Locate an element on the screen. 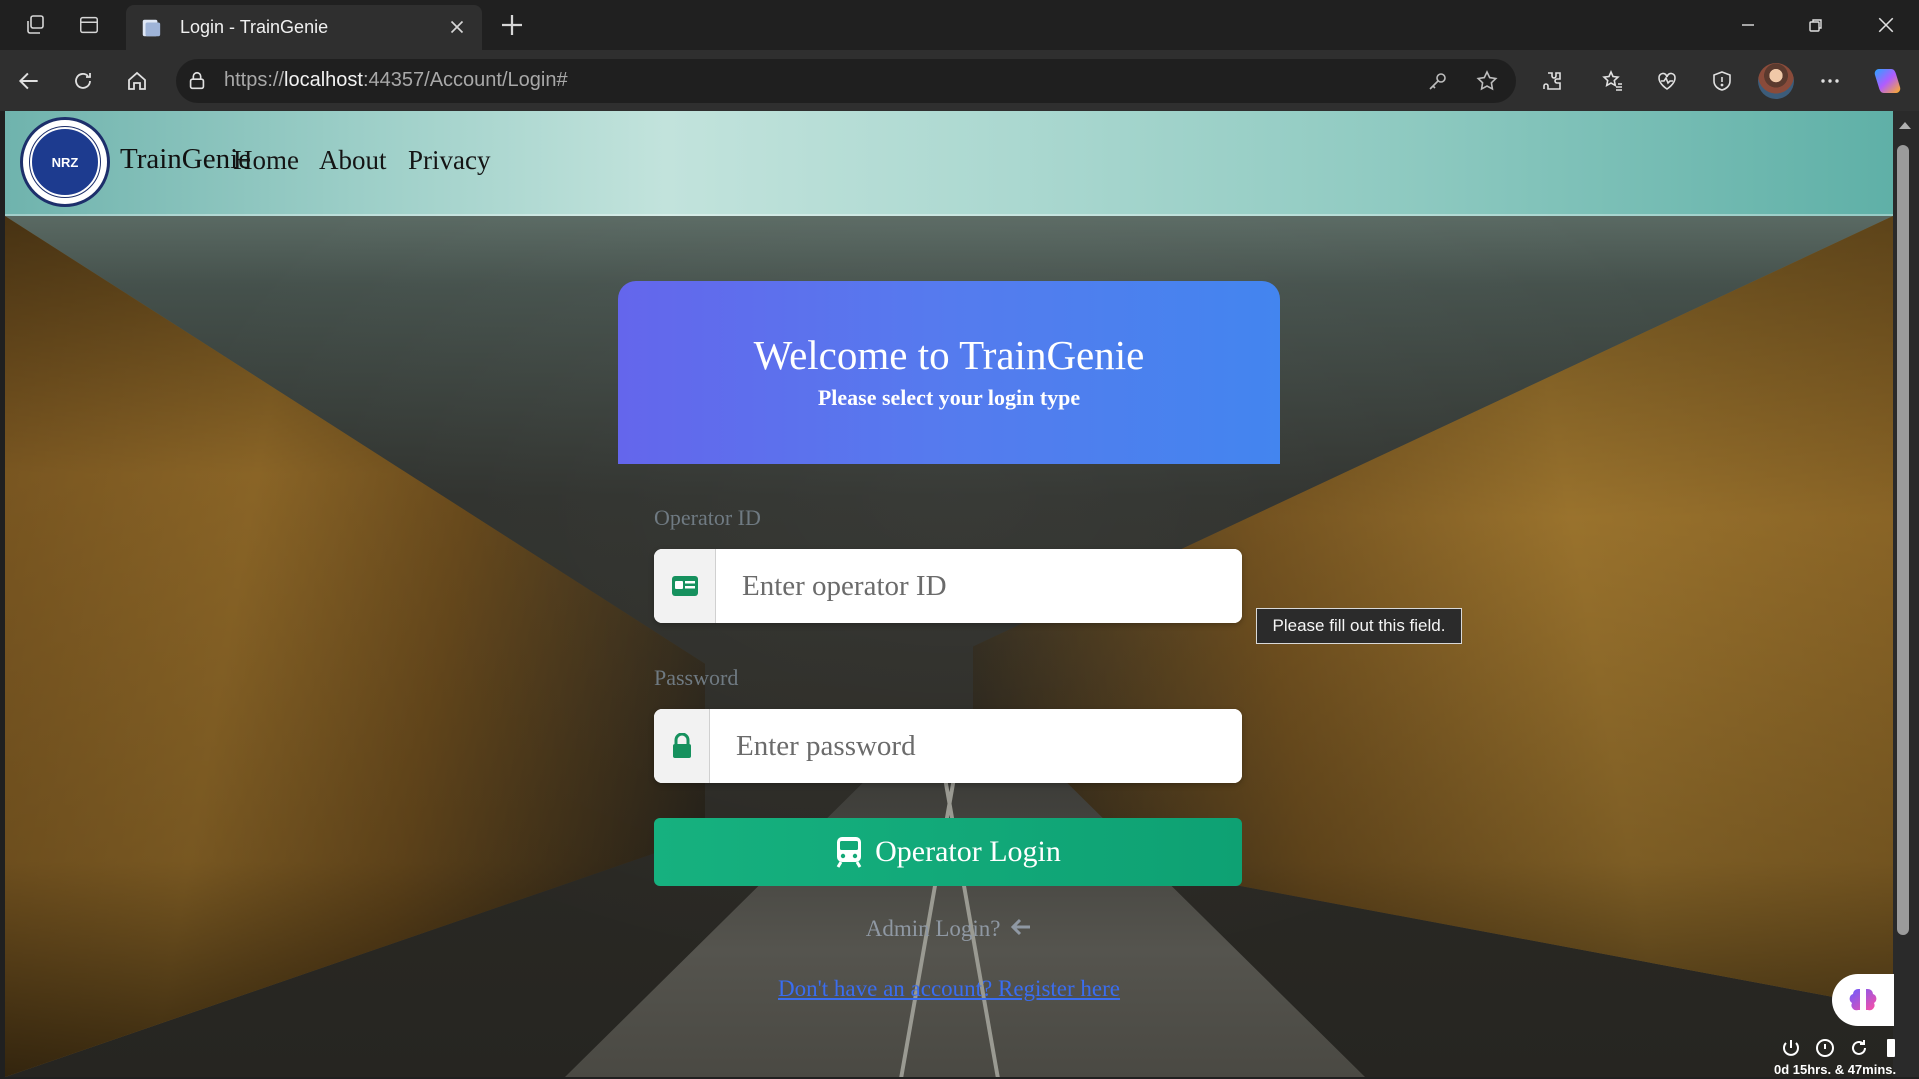 The image size is (1919, 1079). brand-name: TrainGenie is located at coordinates (185, 159).